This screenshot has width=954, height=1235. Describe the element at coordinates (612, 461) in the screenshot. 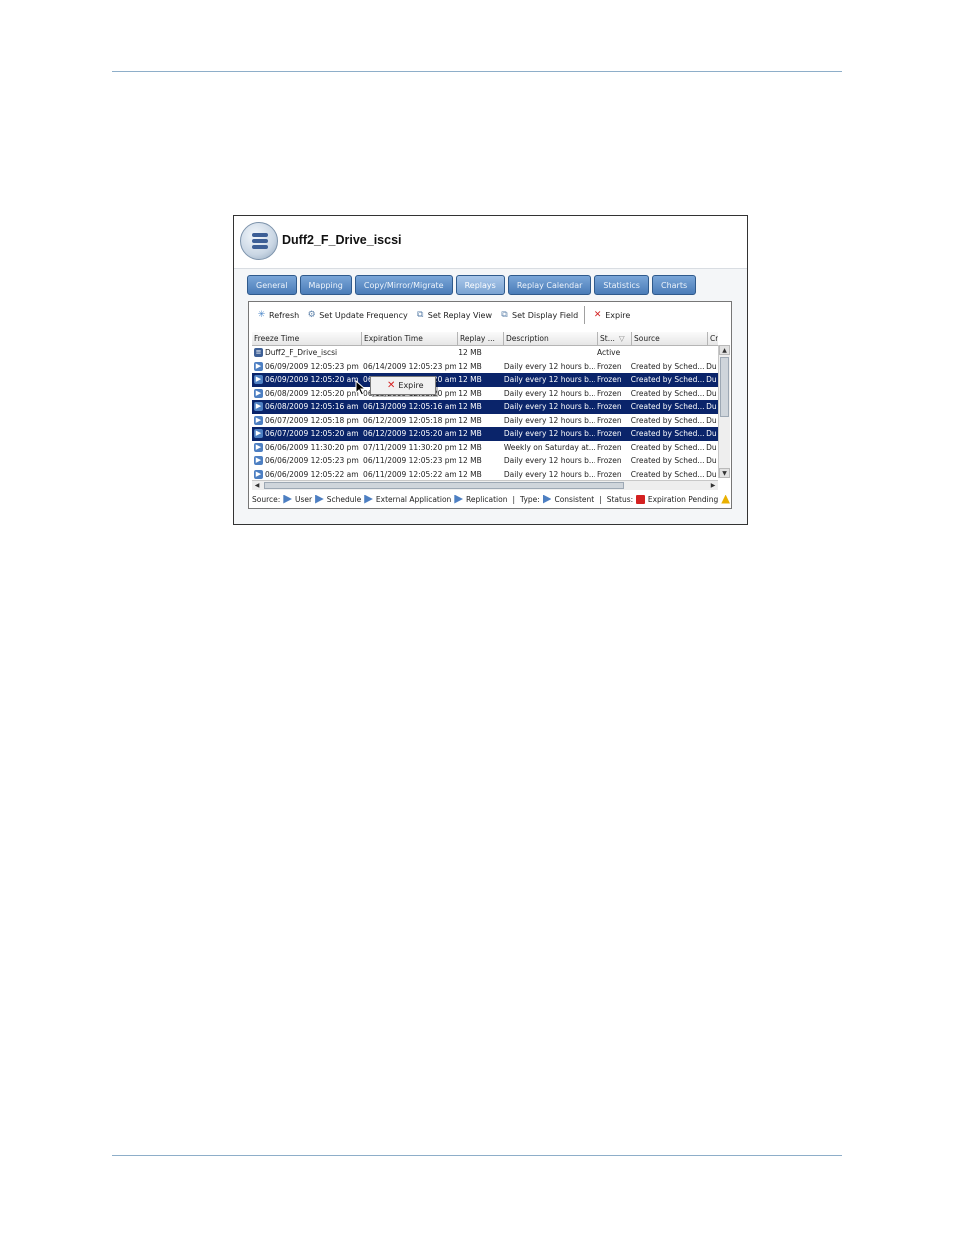

I see `cell-status: Frozen` at that location.